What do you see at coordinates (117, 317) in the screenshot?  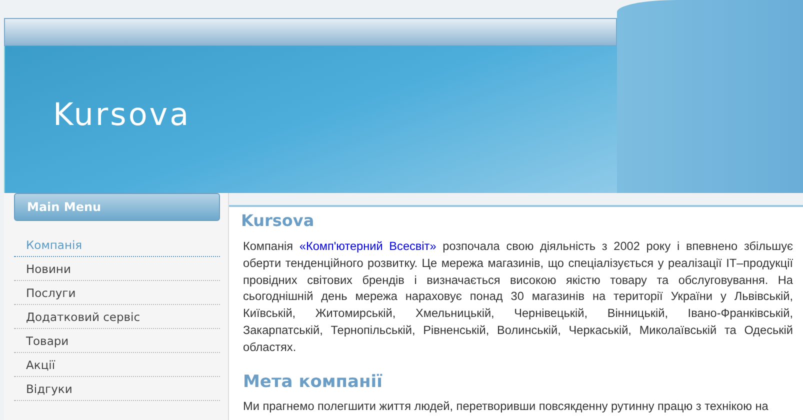 I see `menu-item: Додатковий сервіс` at bounding box center [117, 317].